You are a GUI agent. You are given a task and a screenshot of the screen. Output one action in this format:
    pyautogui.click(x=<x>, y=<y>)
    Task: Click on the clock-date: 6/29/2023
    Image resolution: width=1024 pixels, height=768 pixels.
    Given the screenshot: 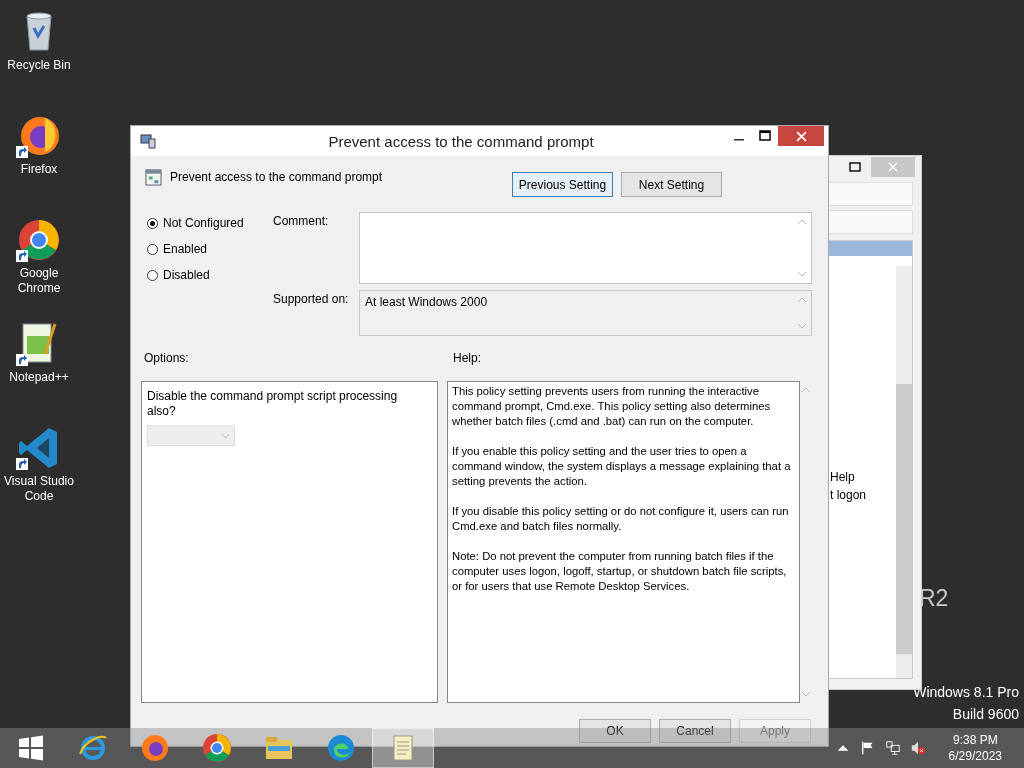 What is the action you would take?
    pyautogui.click(x=975, y=756)
    